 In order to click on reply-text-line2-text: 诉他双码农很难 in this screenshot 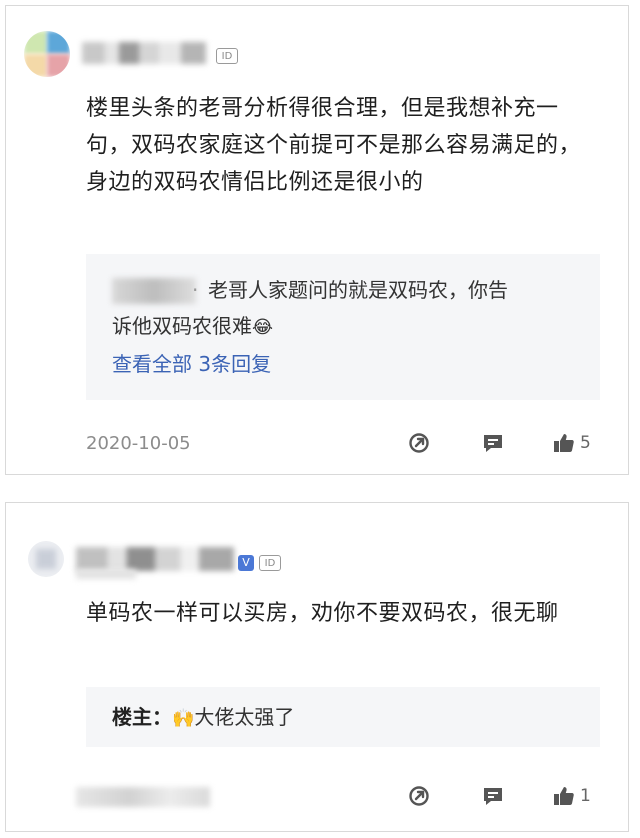, I will do `click(182, 326)`.